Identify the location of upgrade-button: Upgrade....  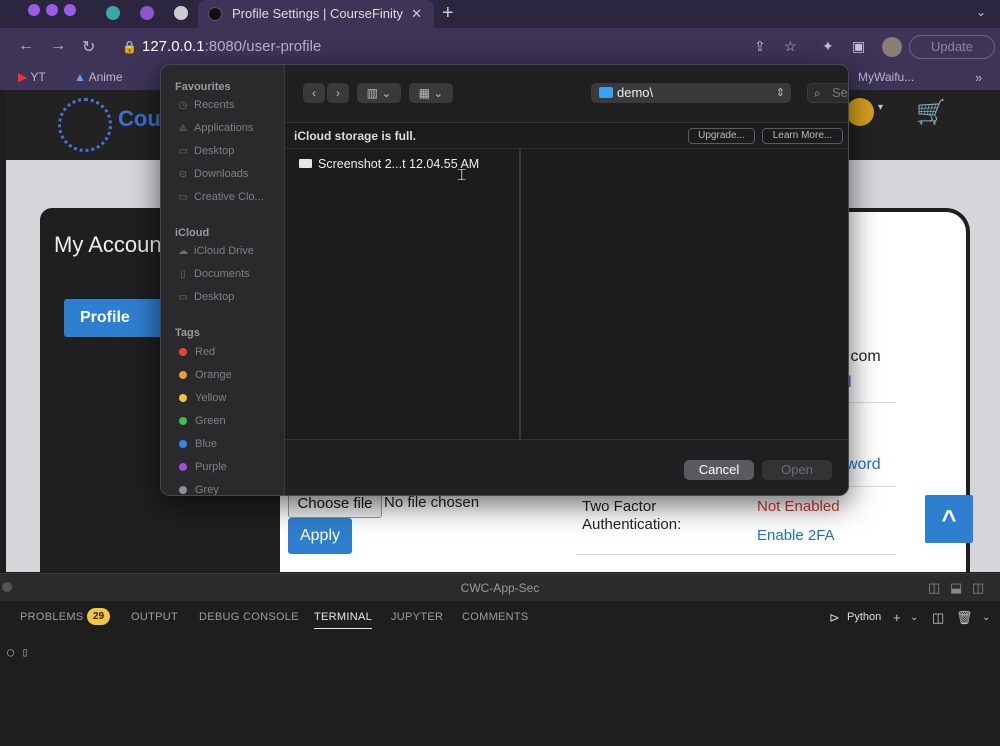
(721, 136).